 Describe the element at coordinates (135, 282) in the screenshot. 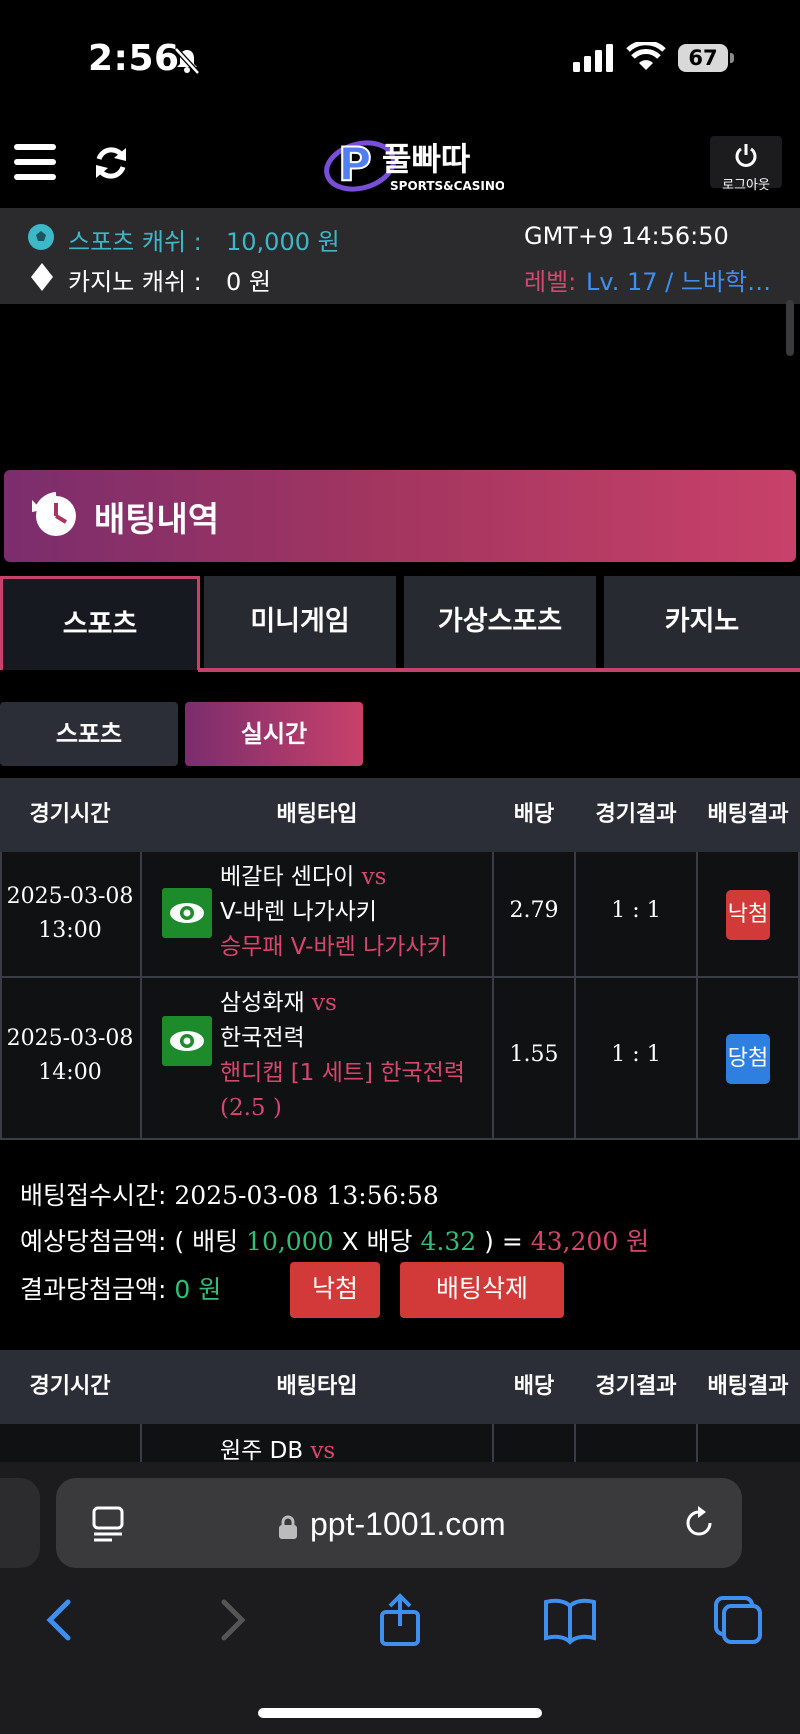

I see `casino-cash-label: 카지노 캐쉬 :` at that location.